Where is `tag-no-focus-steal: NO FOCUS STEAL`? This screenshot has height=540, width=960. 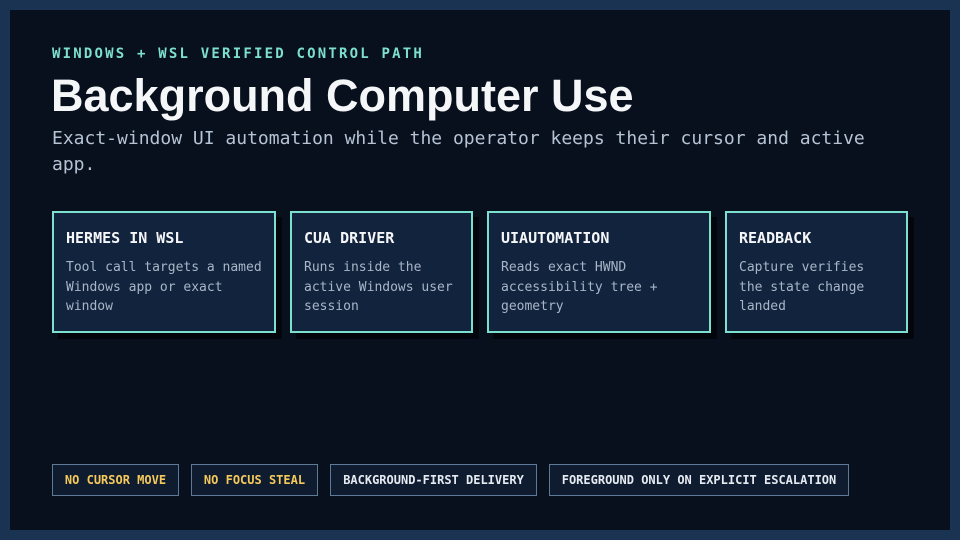
tag-no-focus-steal: NO FOCUS STEAL is located at coordinates (254, 480).